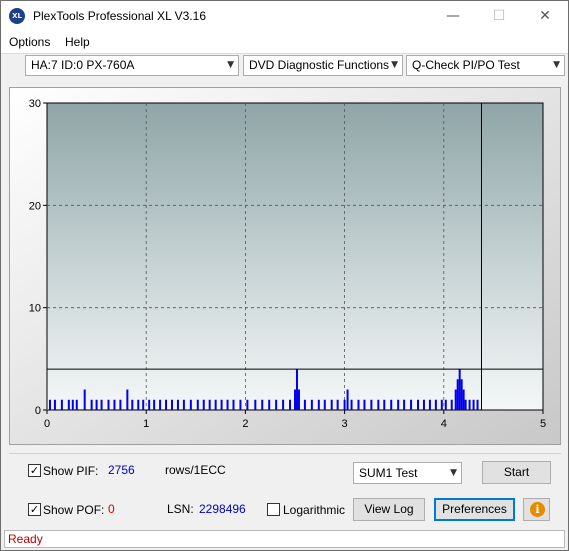 This screenshot has height=551, width=569. What do you see at coordinates (284, 16) in the screenshot?
I see `title-bar: XL PlexTools Professional XL V3.16 — ☐ ✕` at bounding box center [284, 16].